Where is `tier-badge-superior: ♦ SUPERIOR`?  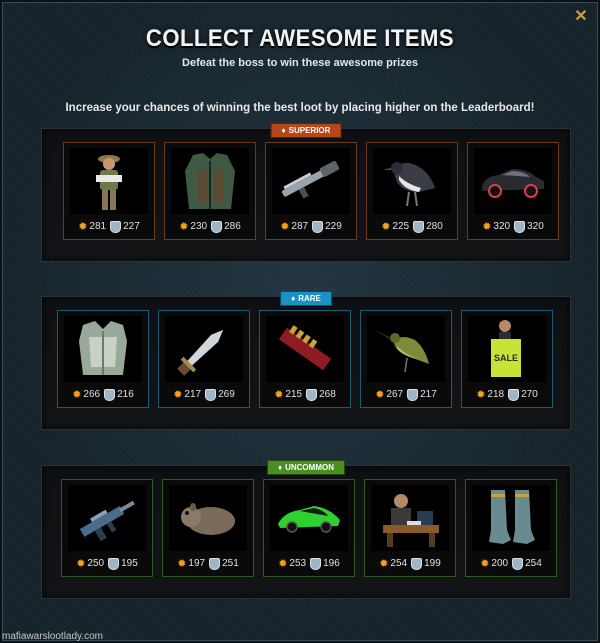 tier-badge-superior: ♦ SUPERIOR is located at coordinates (306, 130).